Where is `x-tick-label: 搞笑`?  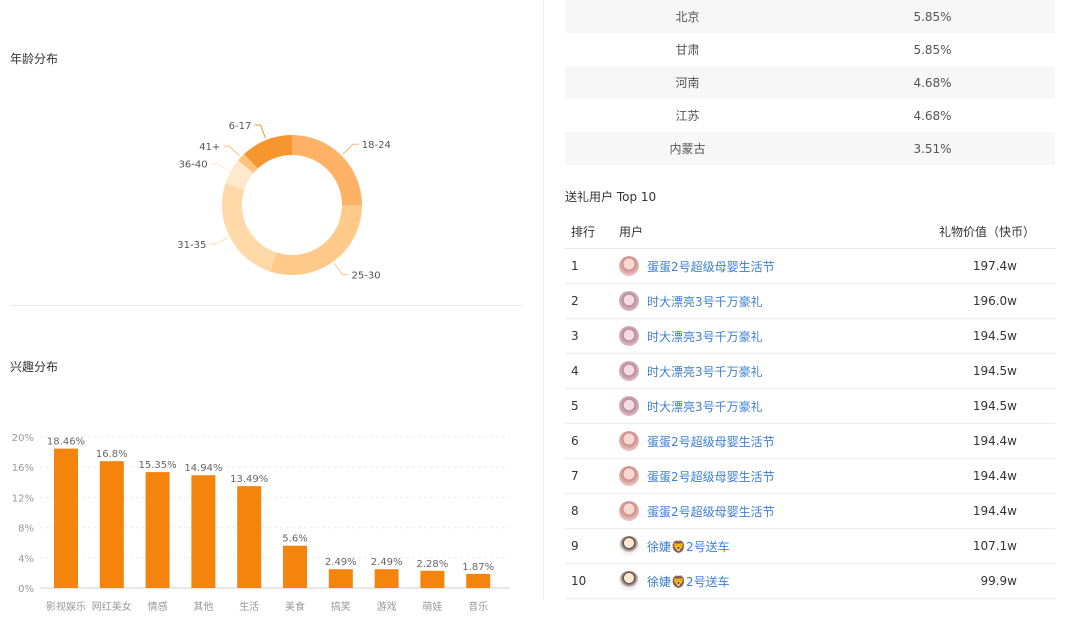 x-tick-label: 搞笑 is located at coordinates (341, 606).